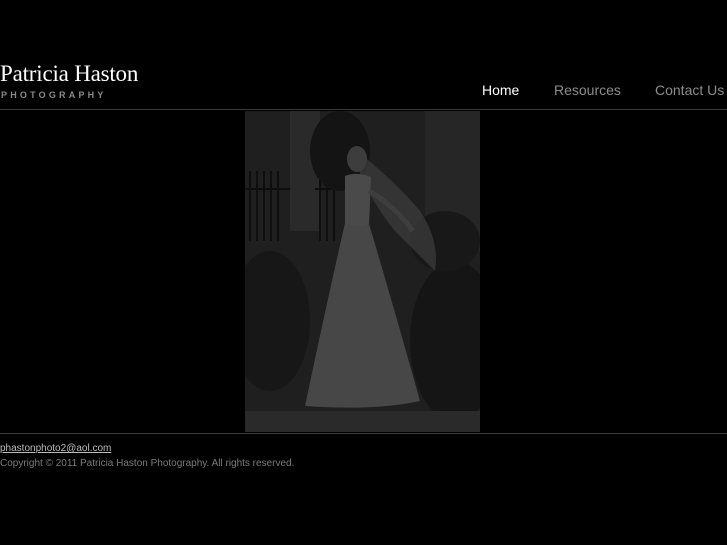 The image size is (727, 545). What do you see at coordinates (363, 92) in the screenshot?
I see `main-nav: Home Resources Contact Us` at bounding box center [363, 92].